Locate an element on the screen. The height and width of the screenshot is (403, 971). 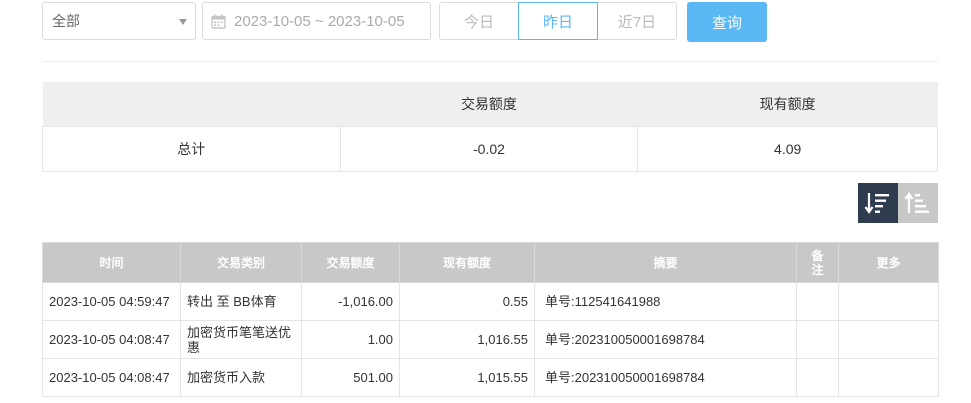
date-range-input: 2023-10-05 ~ 2023-10-05 is located at coordinates (316, 21).